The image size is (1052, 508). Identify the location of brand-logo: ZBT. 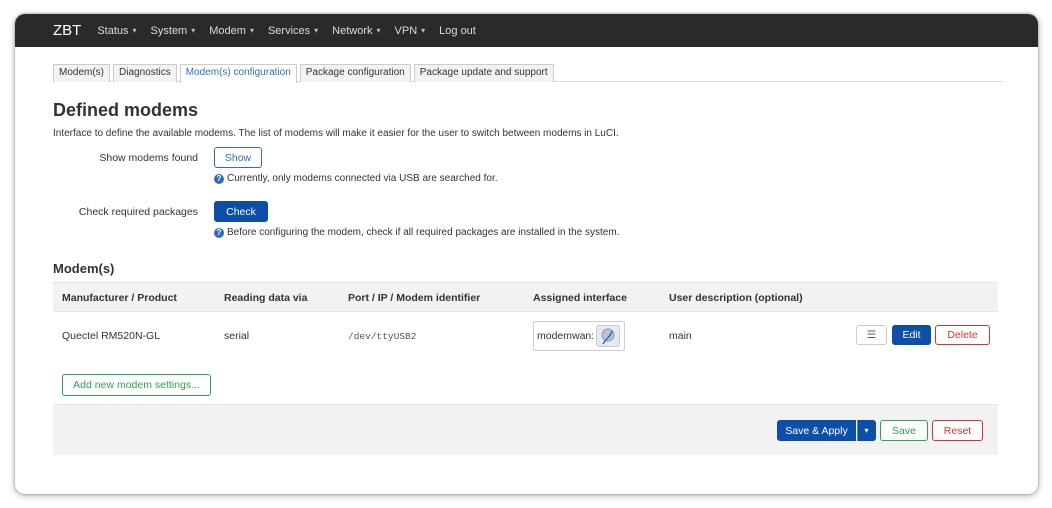
(67, 30).